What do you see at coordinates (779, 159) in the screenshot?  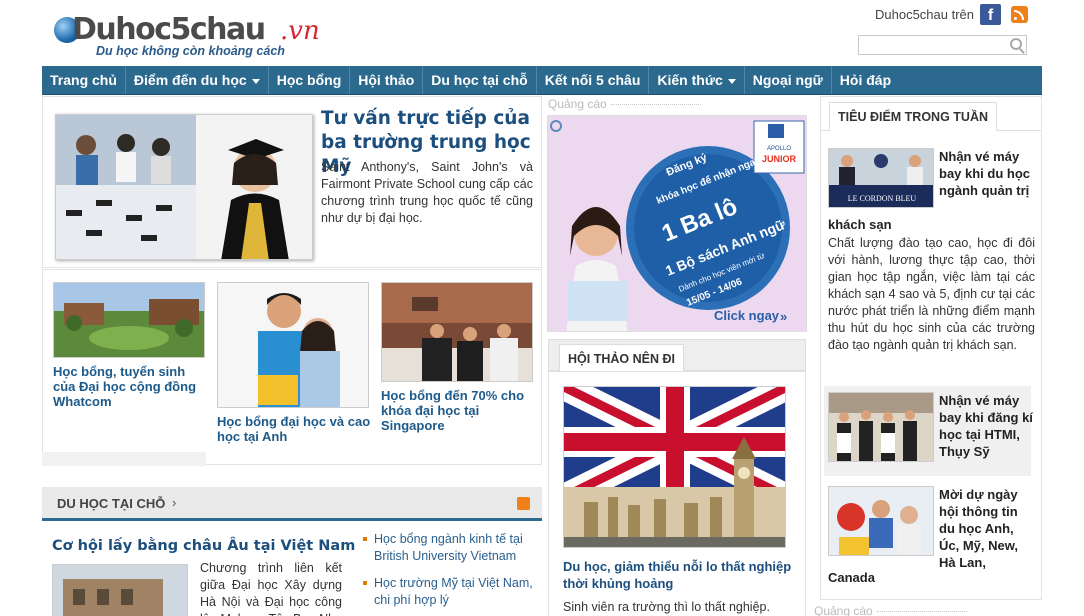 I see `ad-brand-bottom: JUNIOR` at bounding box center [779, 159].